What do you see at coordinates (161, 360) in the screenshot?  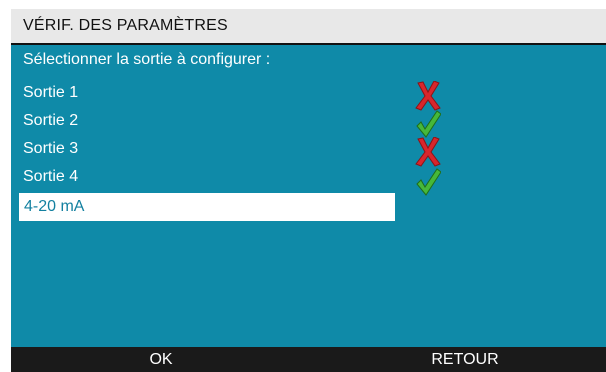 I see `ok-button: OK` at bounding box center [161, 360].